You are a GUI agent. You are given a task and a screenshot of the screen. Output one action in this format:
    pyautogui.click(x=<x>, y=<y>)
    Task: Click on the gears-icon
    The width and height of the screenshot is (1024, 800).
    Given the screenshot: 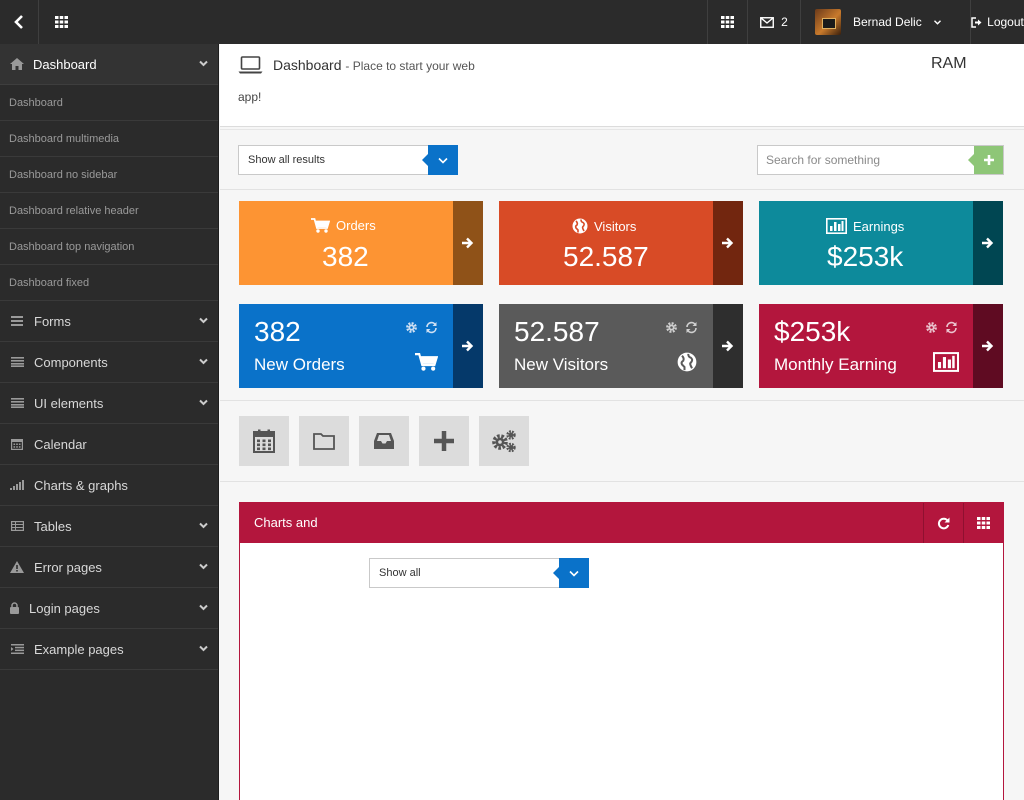 What is the action you would take?
    pyautogui.click(x=504, y=441)
    